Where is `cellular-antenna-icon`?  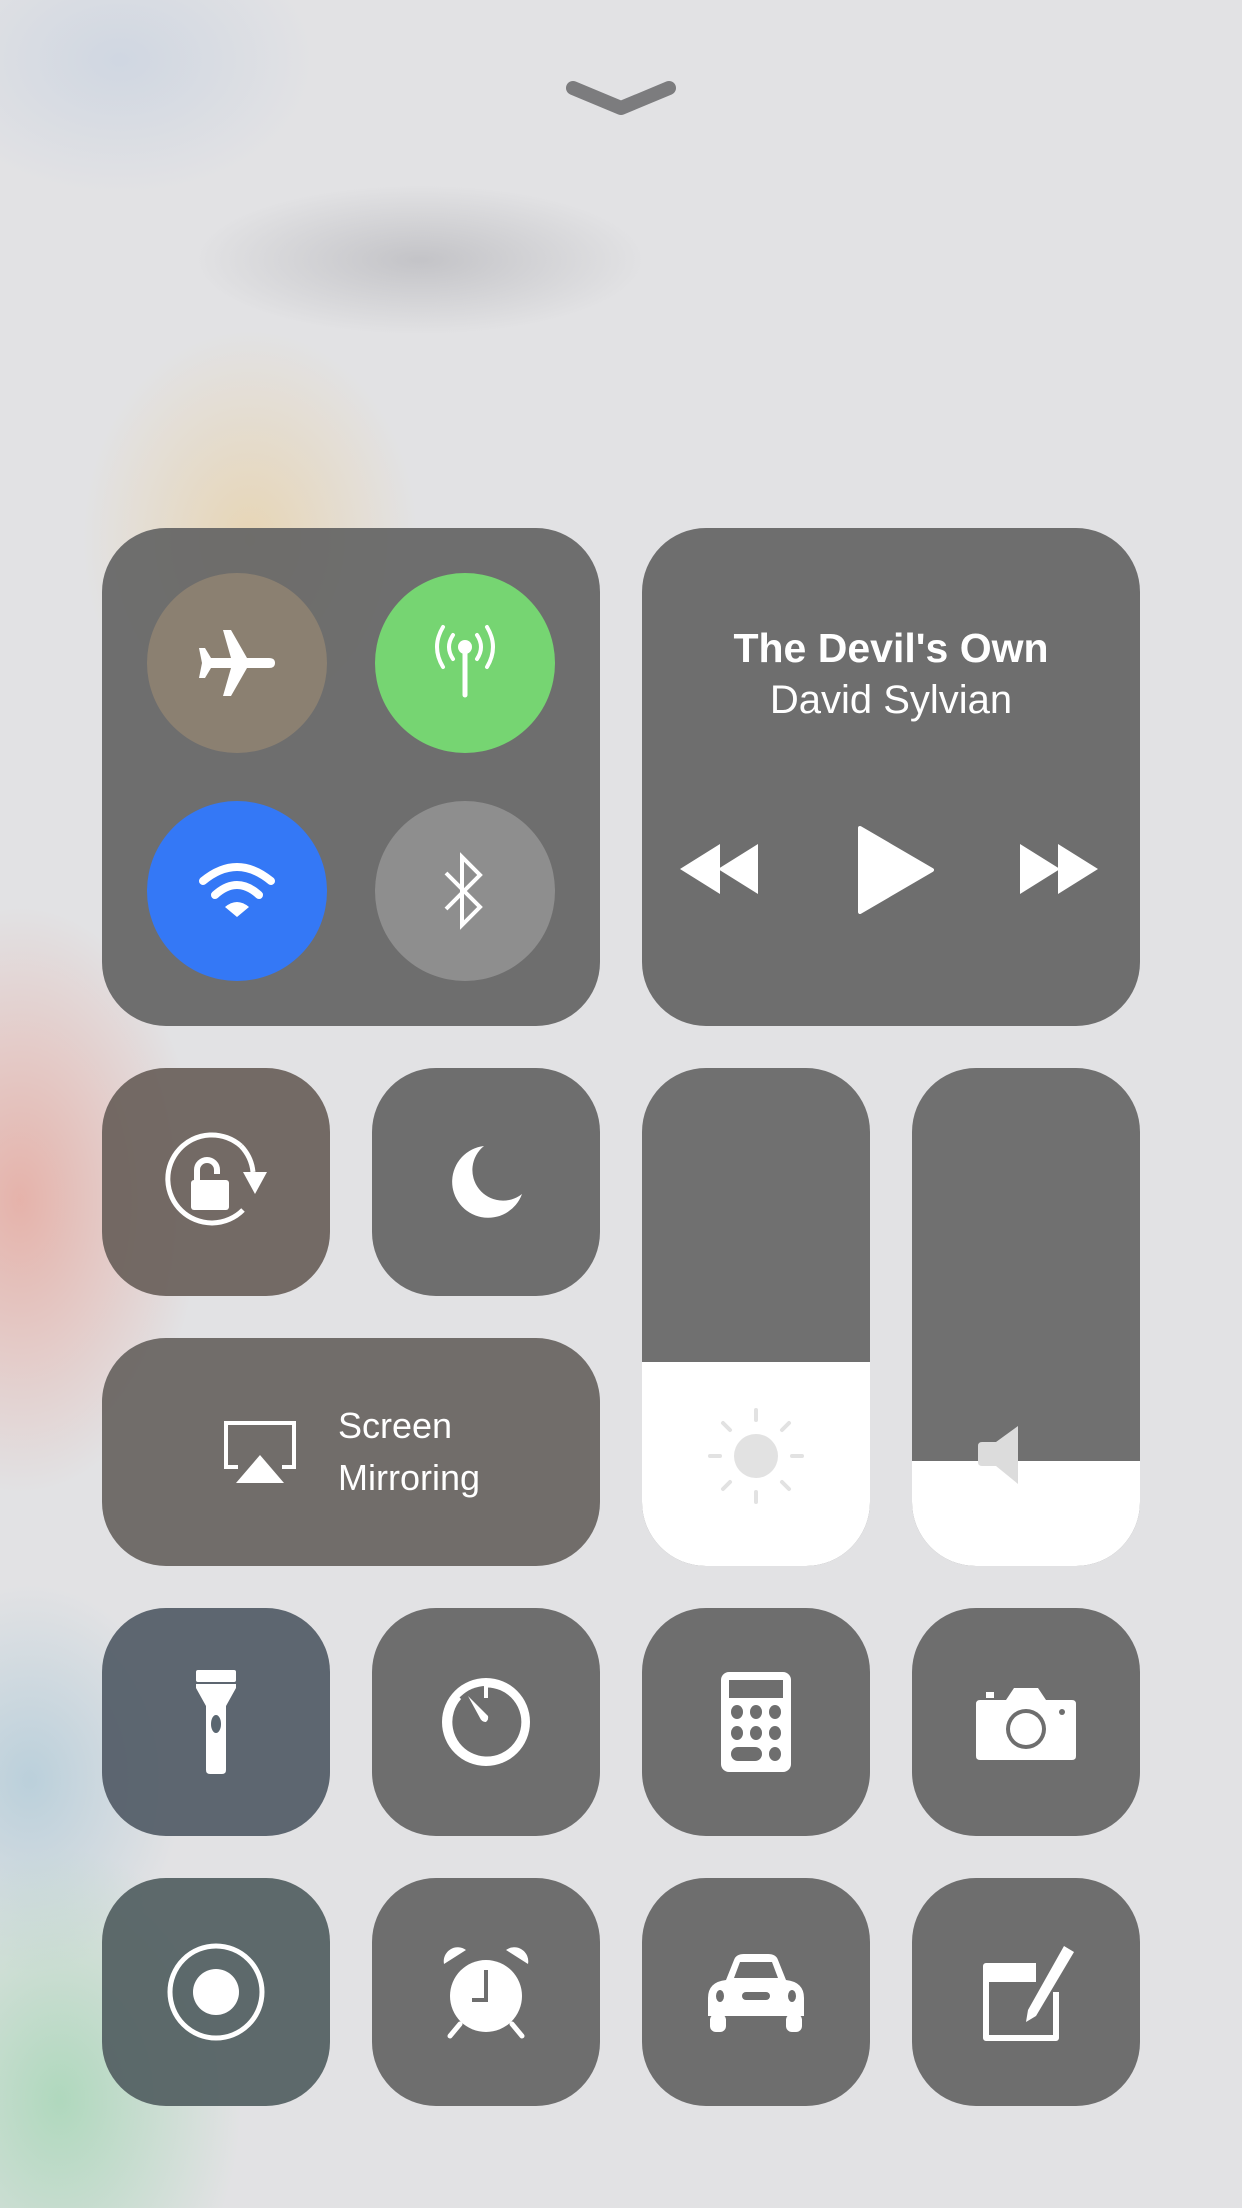
cellular-antenna-icon is located at coordinates (465, 661).